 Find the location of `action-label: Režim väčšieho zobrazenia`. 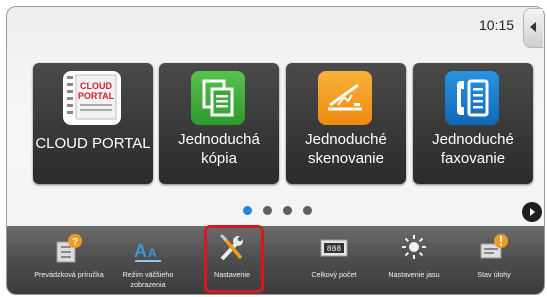

action-label: Režim väčšieho zobrazenia is located at coordinates (148, 279).